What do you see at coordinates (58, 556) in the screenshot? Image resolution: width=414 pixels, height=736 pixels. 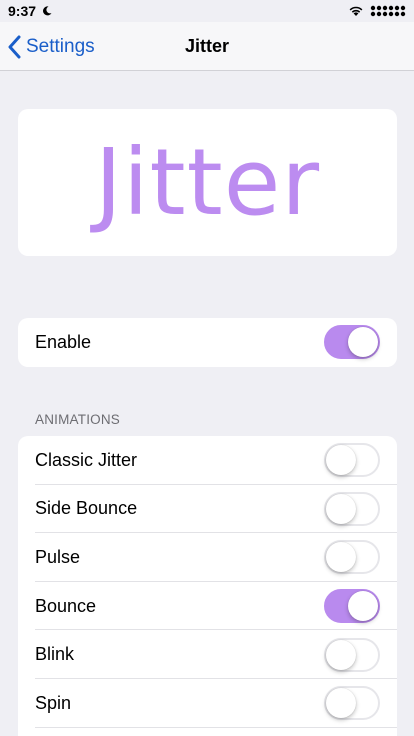 I see `animation-label: Pulse` at bounding box center [58, 556].